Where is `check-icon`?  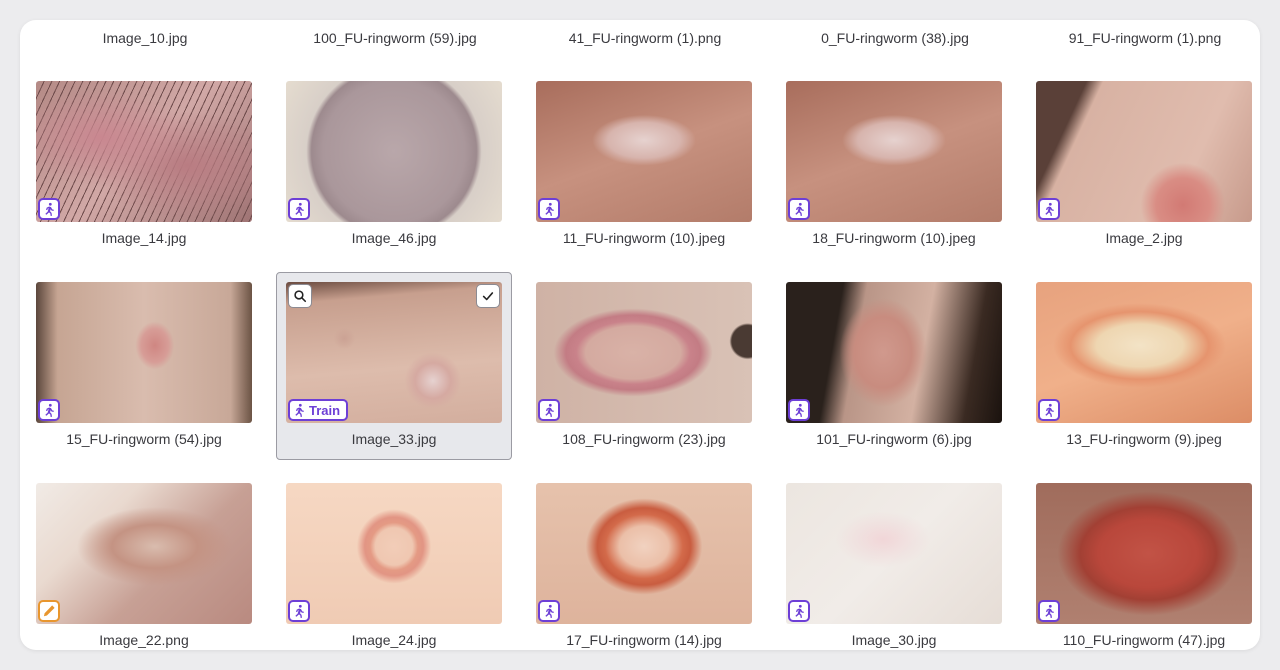
check-icon is located at coordinates (488, 296).